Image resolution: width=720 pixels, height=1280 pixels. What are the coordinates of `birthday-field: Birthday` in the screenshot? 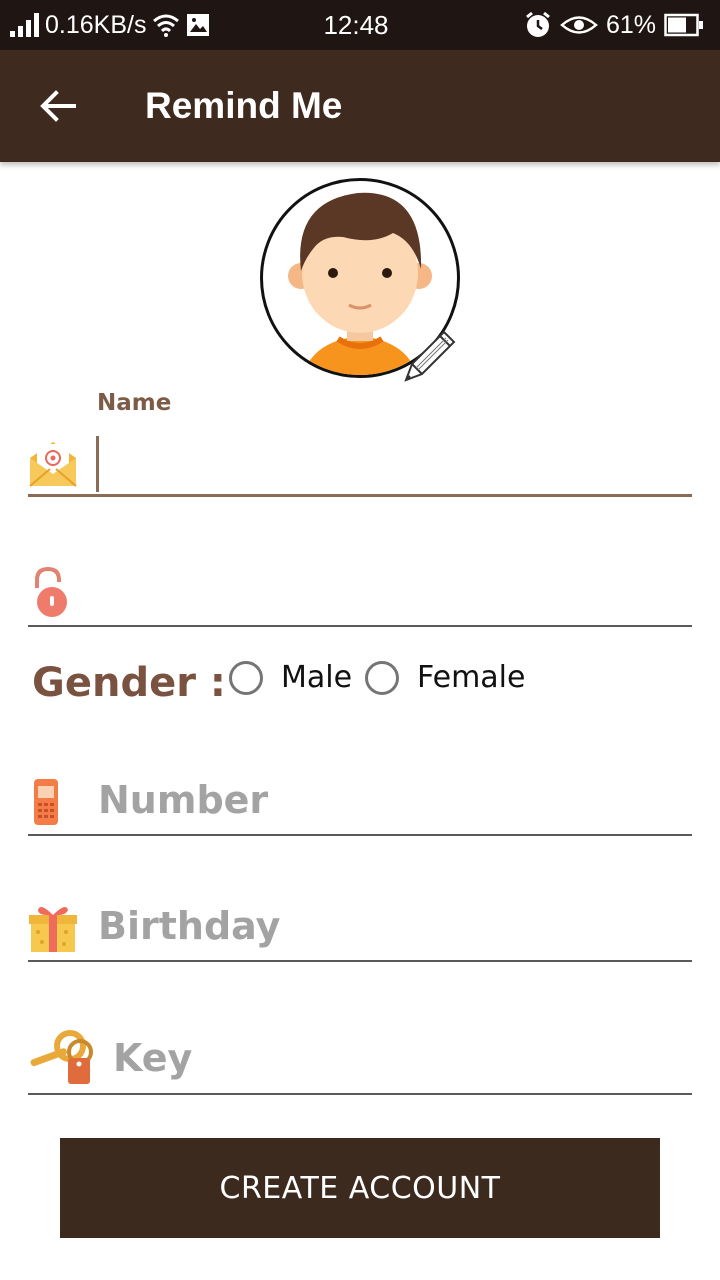 It's located at (360, 931).